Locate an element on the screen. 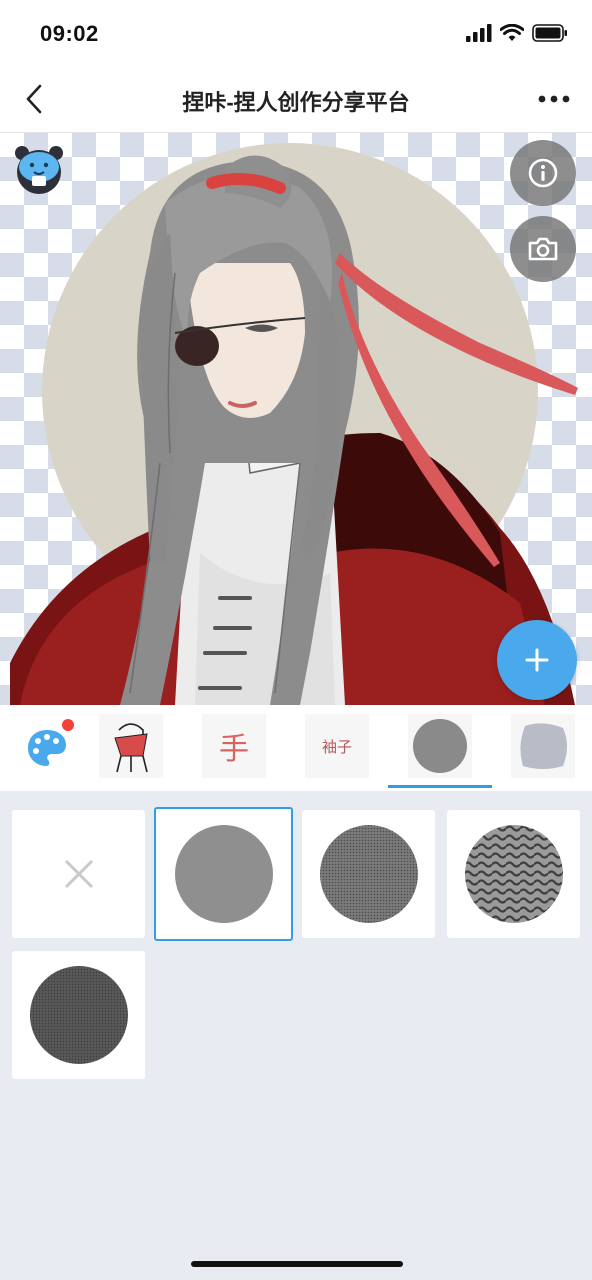  palette-button is located at coordinates (48, 746).